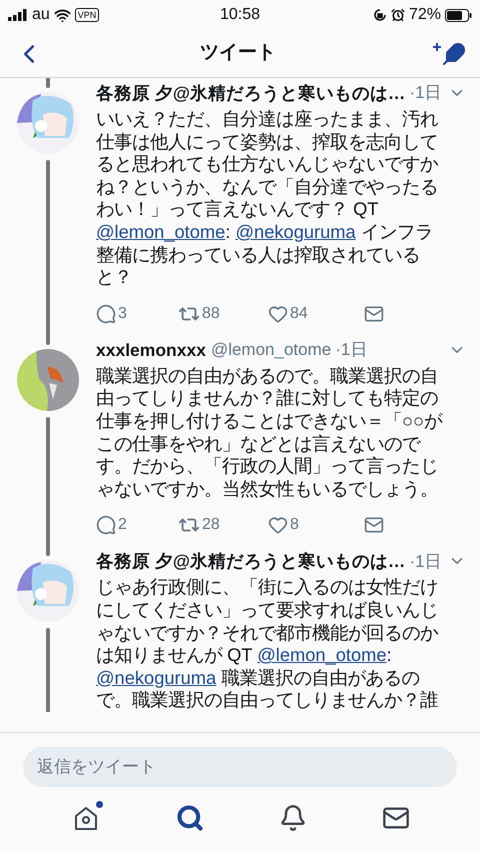  What do you see at coordinates (299, 314) in the screenshot?
I see `like-count: 84` at bounding box center [299, 314].